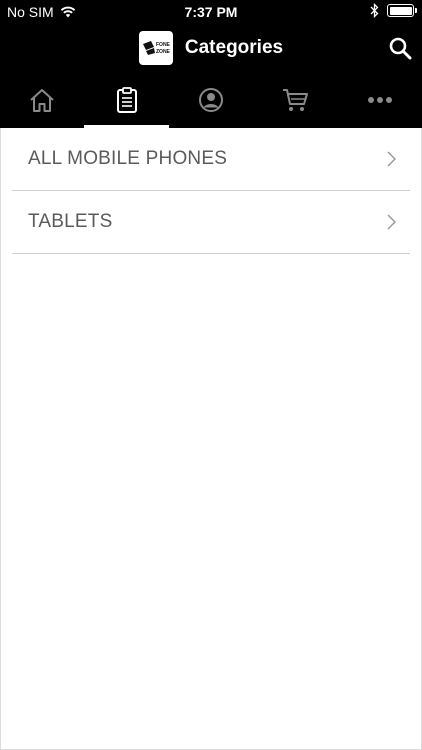  I want to click on home-icon, so click(42, 100).